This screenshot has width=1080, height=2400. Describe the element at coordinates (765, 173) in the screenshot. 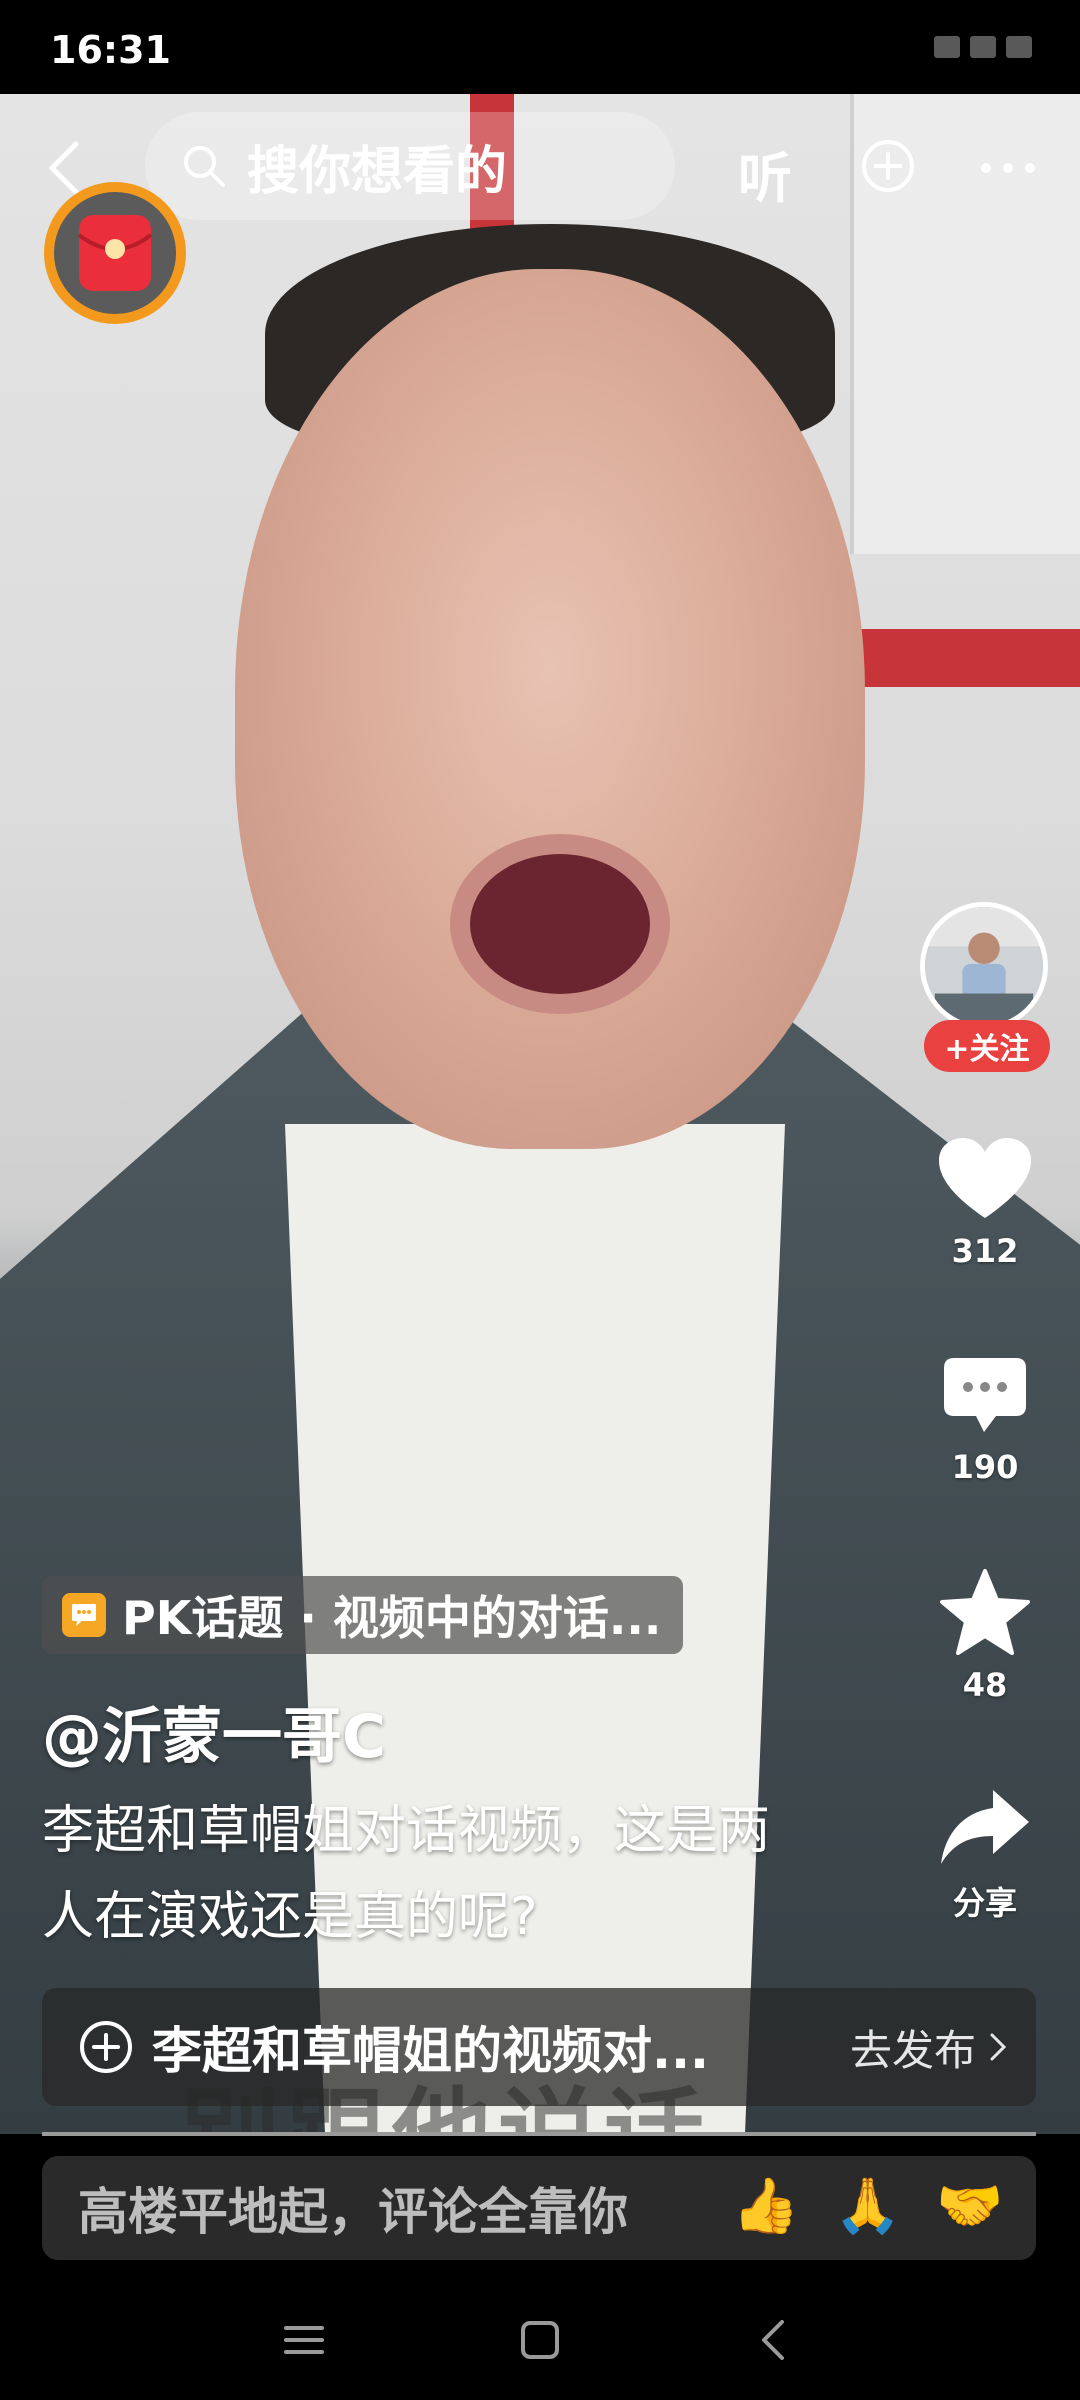

I see `listen-button: 听` at that location.